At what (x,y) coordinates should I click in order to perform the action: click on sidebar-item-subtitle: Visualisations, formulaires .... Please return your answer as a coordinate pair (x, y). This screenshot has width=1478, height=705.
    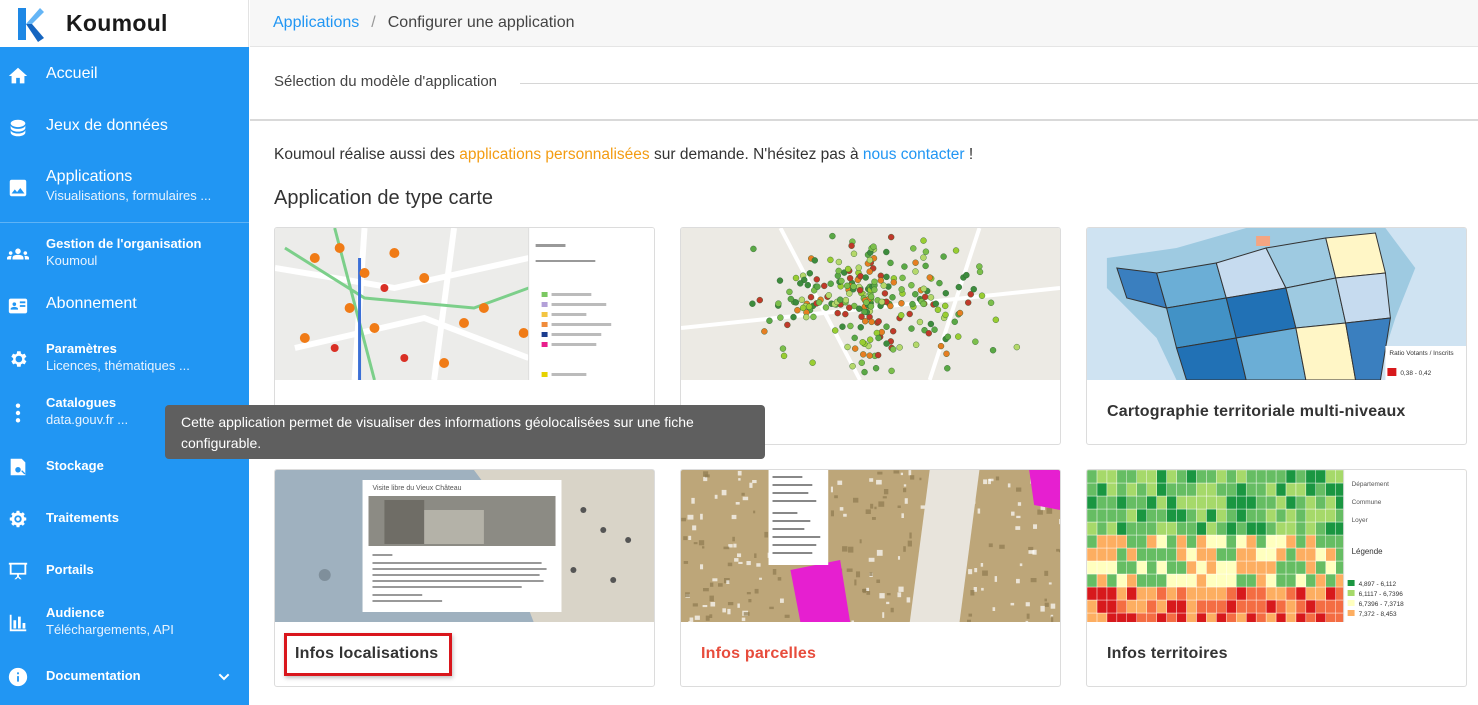
    Looking at the image, I should click on (129, 195).